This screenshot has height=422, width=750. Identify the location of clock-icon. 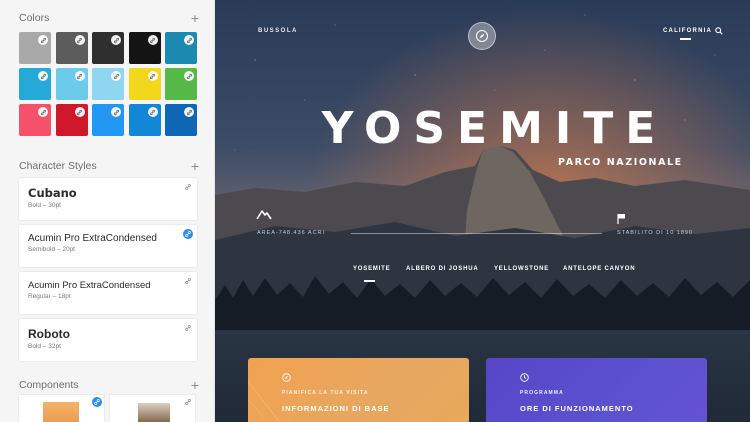
(524, 377).